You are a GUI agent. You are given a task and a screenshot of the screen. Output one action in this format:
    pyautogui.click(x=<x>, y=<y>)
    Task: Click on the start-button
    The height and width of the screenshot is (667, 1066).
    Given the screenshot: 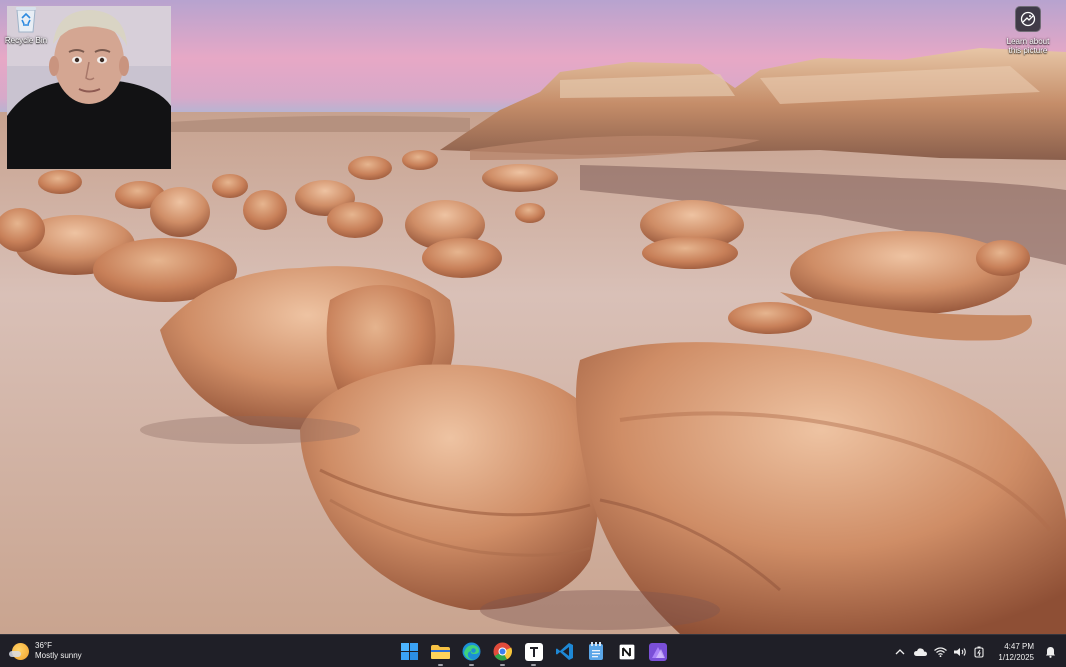 What is the action you would take?
    pyautogui.click(x=409, y=651)
    